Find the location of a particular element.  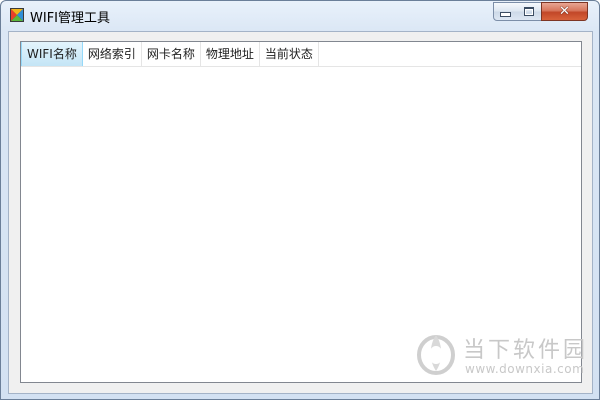

watermark-url: www.downxia.com is located at coordinates (525, 369).